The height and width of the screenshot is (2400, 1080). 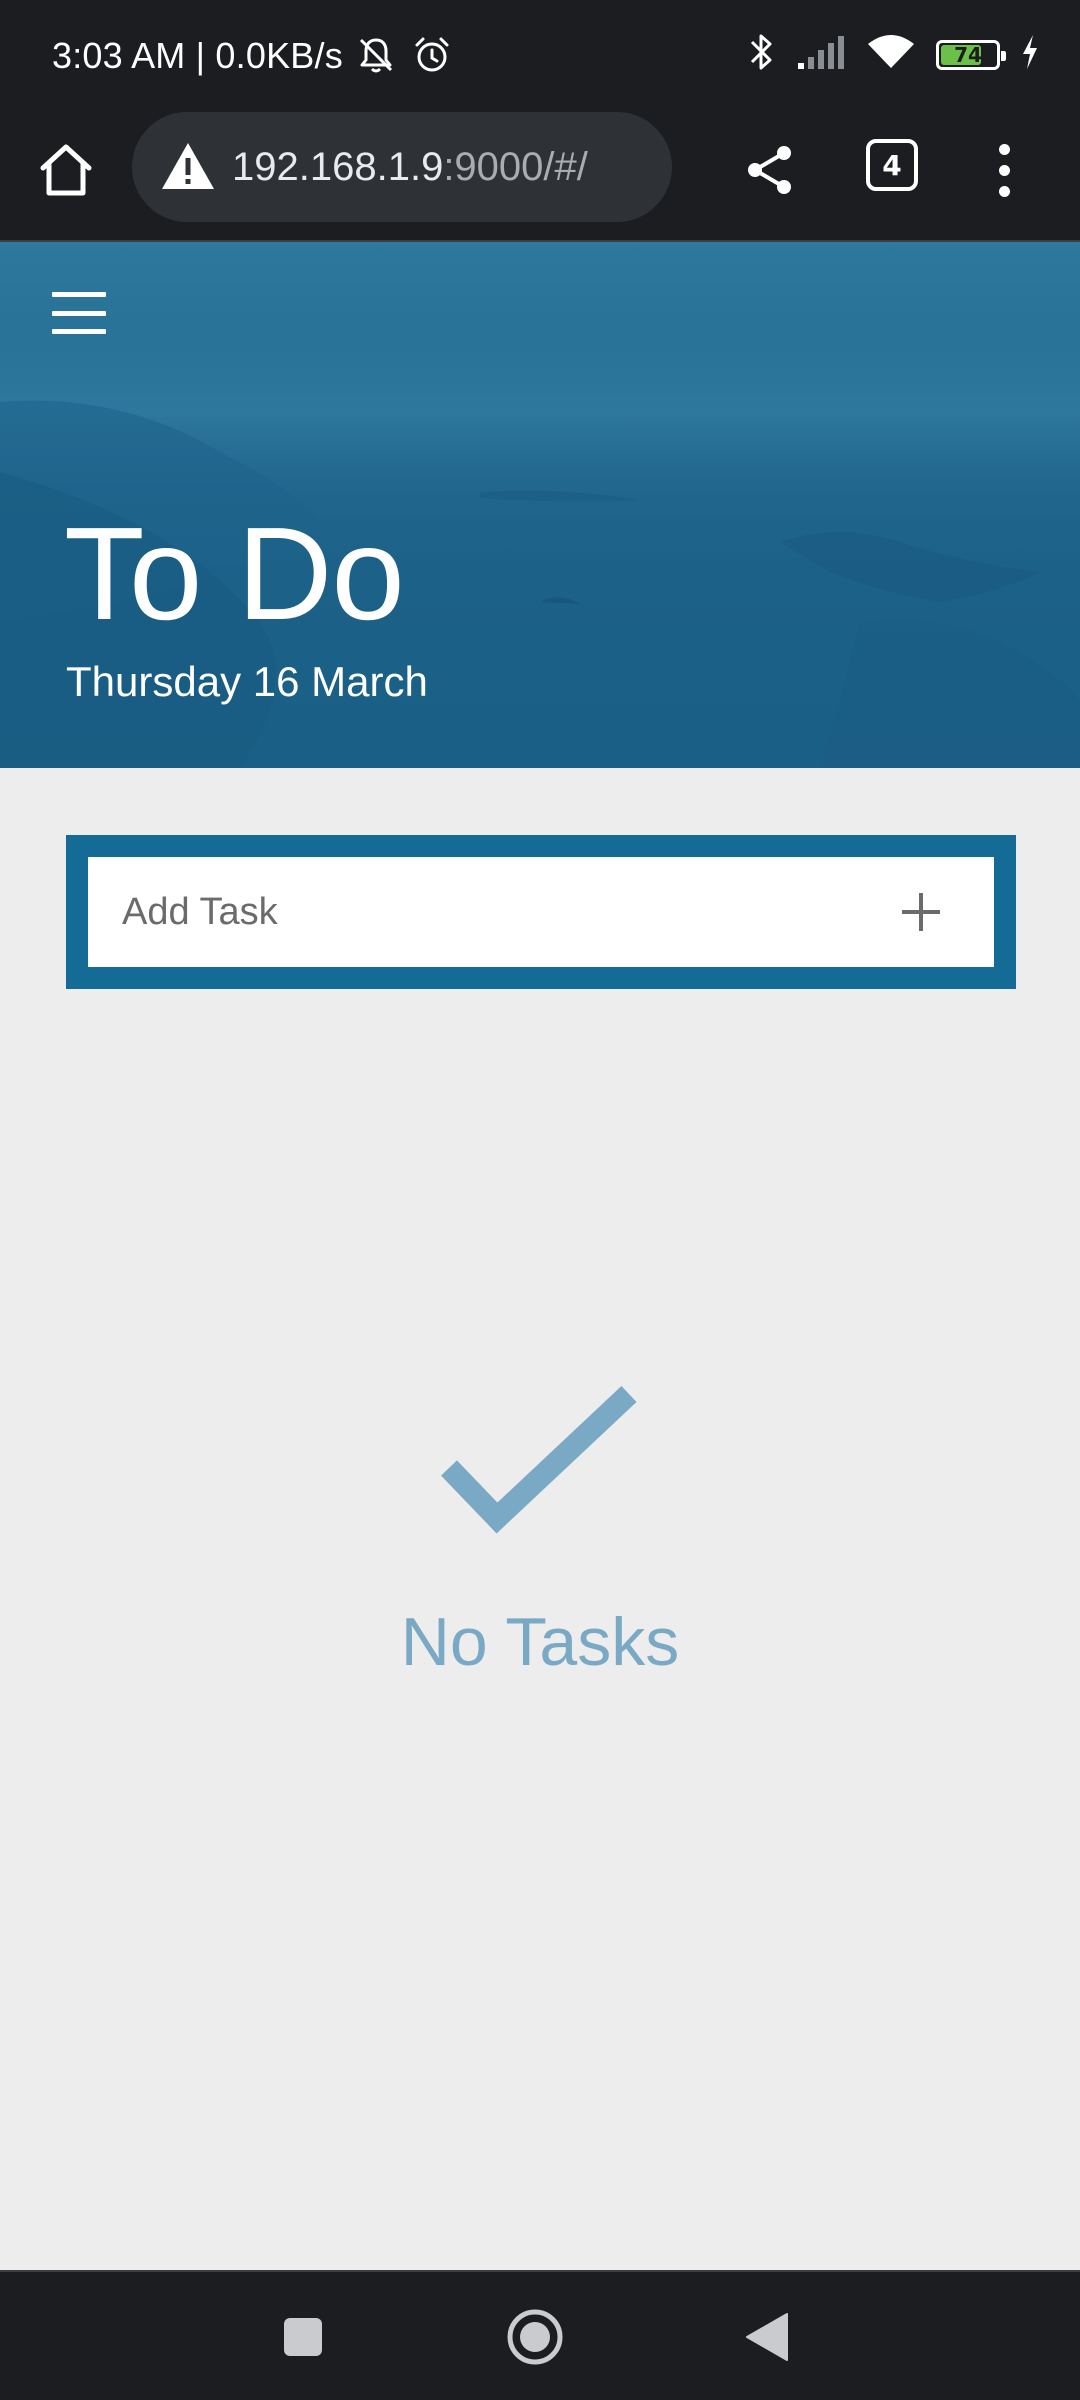 I want to click on back-icon, so click(x=767, y=2337).